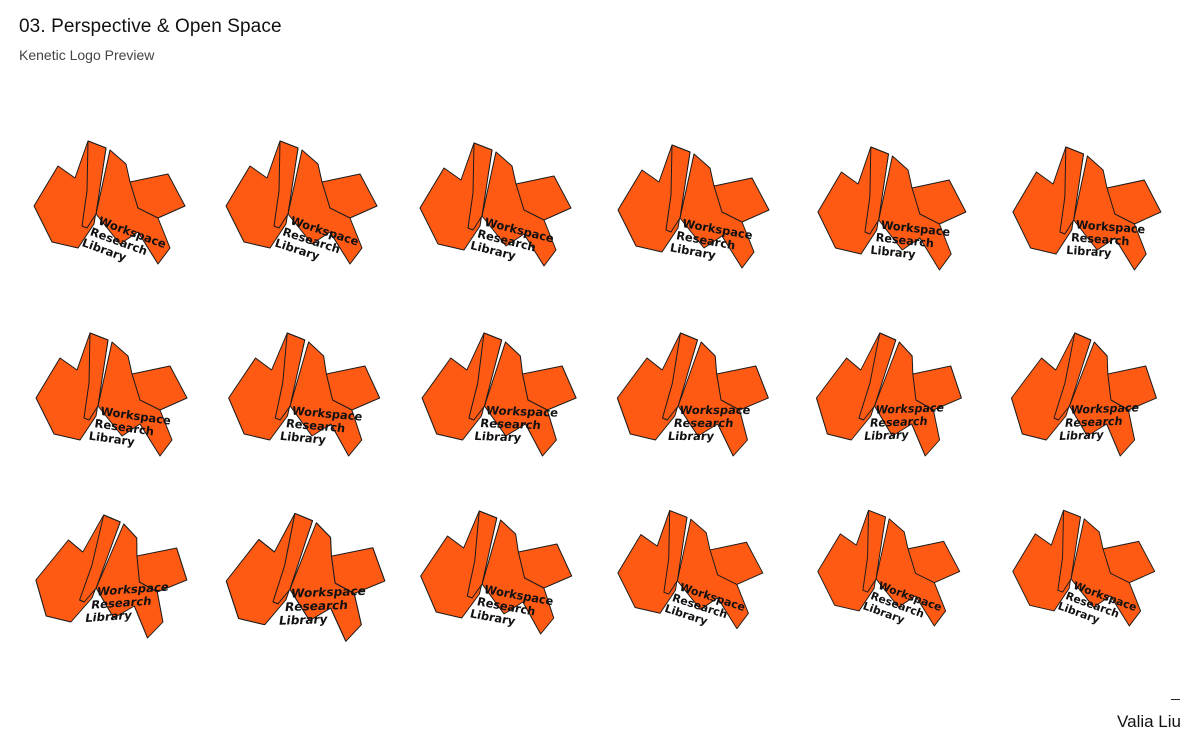  I want to click on wordmark-line-workspace: Workspace, so click(715, 410).